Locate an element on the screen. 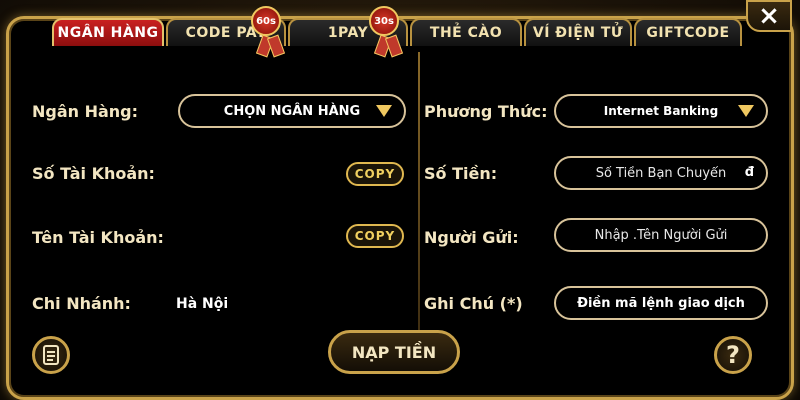  tab-label: THẺ CÀO is located at coordinates (466, 33).